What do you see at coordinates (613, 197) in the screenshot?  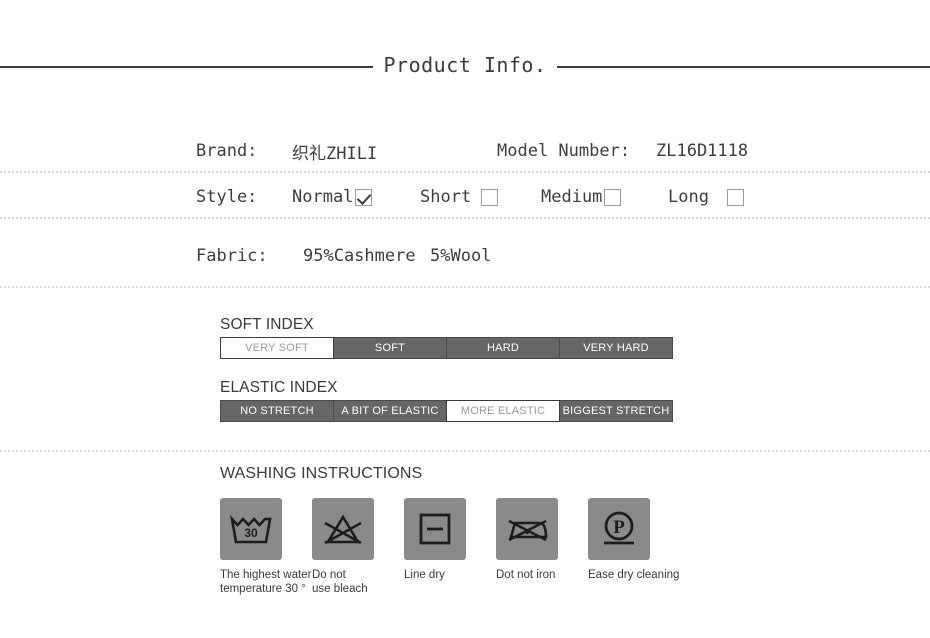 I see `style-checkbox-medium` at bounding box center [613, 197].